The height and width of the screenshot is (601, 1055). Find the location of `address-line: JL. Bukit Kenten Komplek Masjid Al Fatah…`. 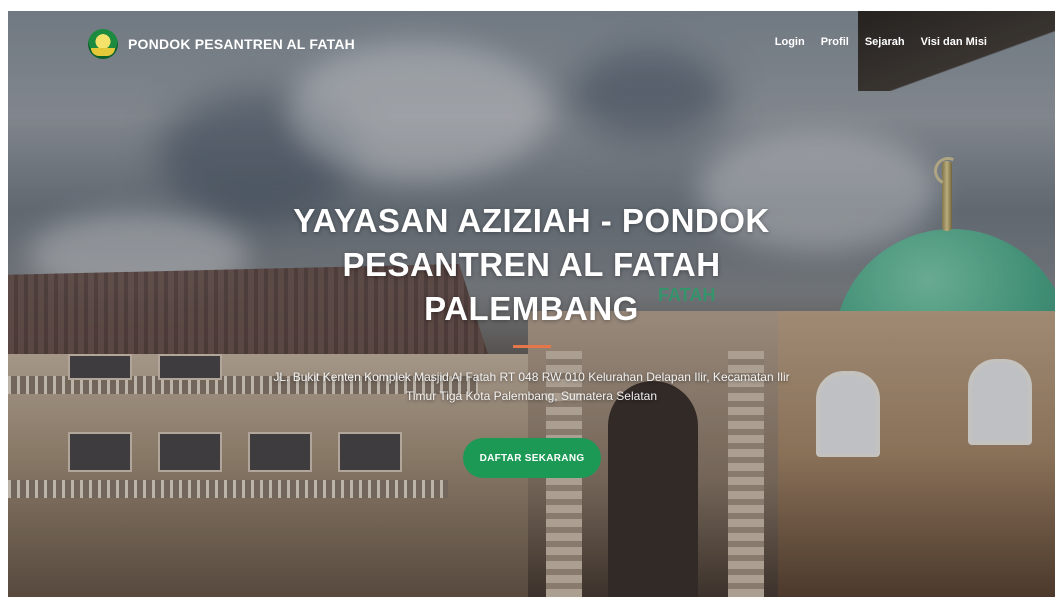

address-line: JL. Bukit Kenten Komplek Masjid Al Fatah… is located at coordinates (531, 377).